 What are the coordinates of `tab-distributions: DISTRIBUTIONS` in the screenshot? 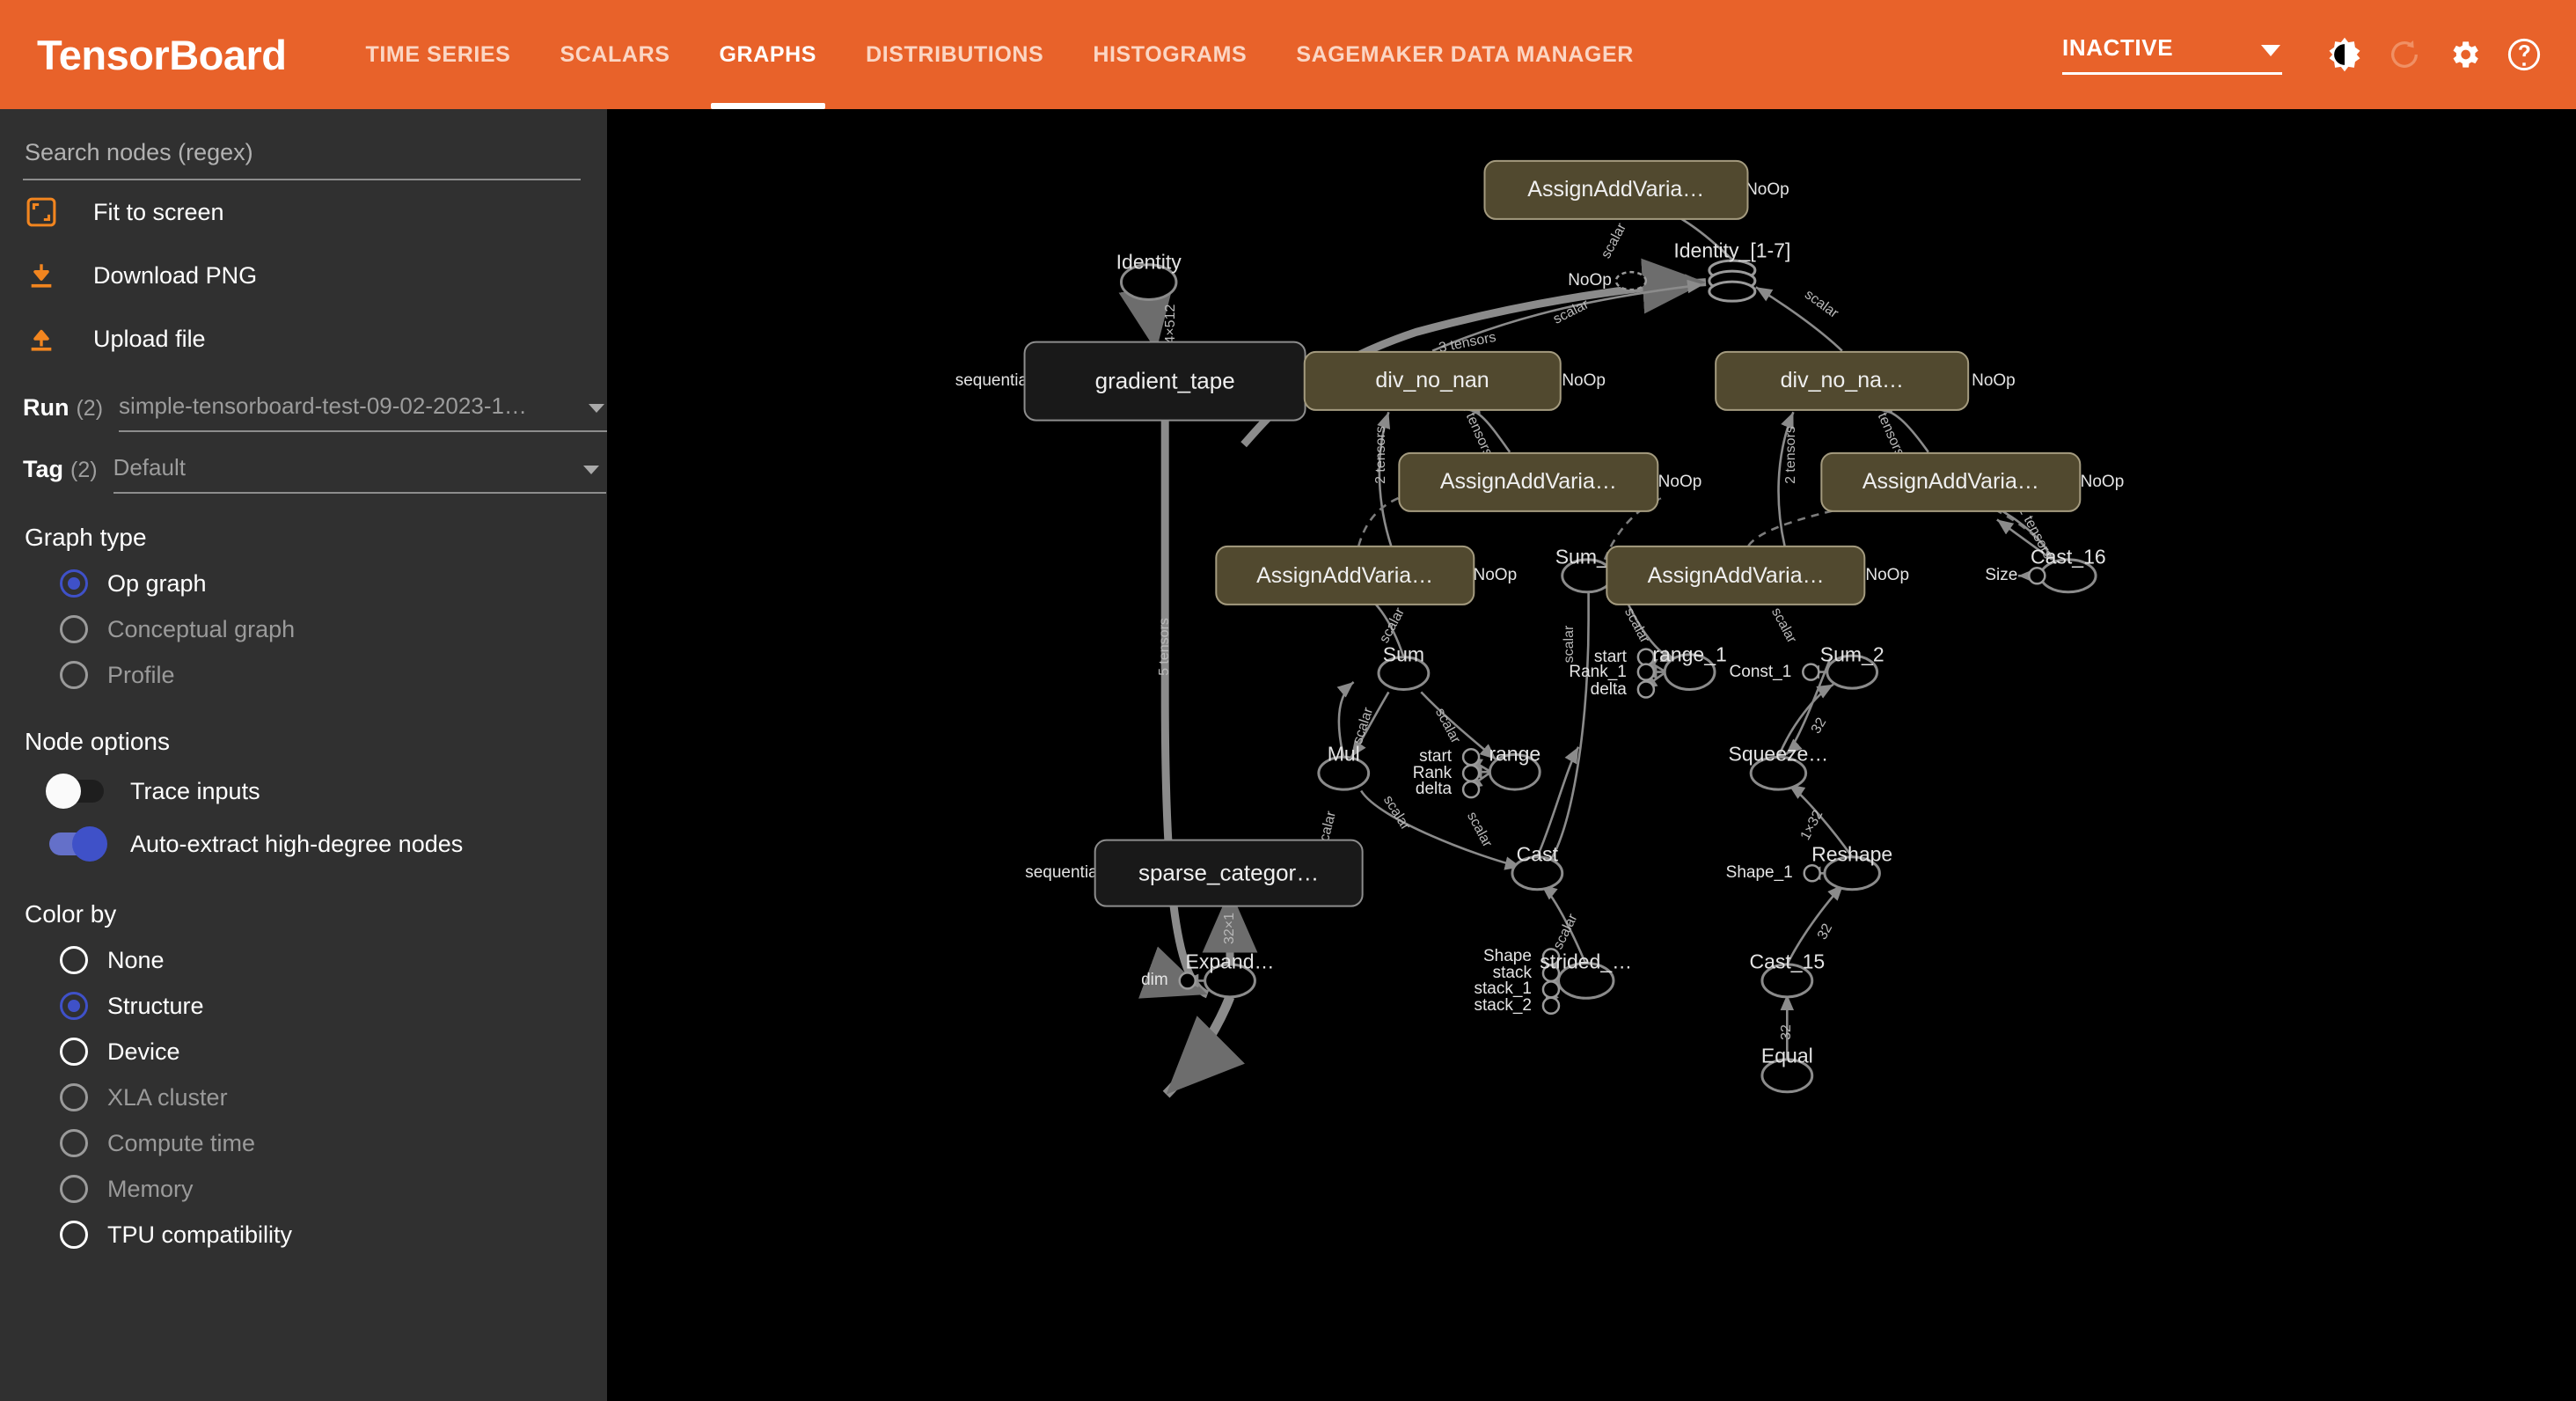 It's located at (955, 55).